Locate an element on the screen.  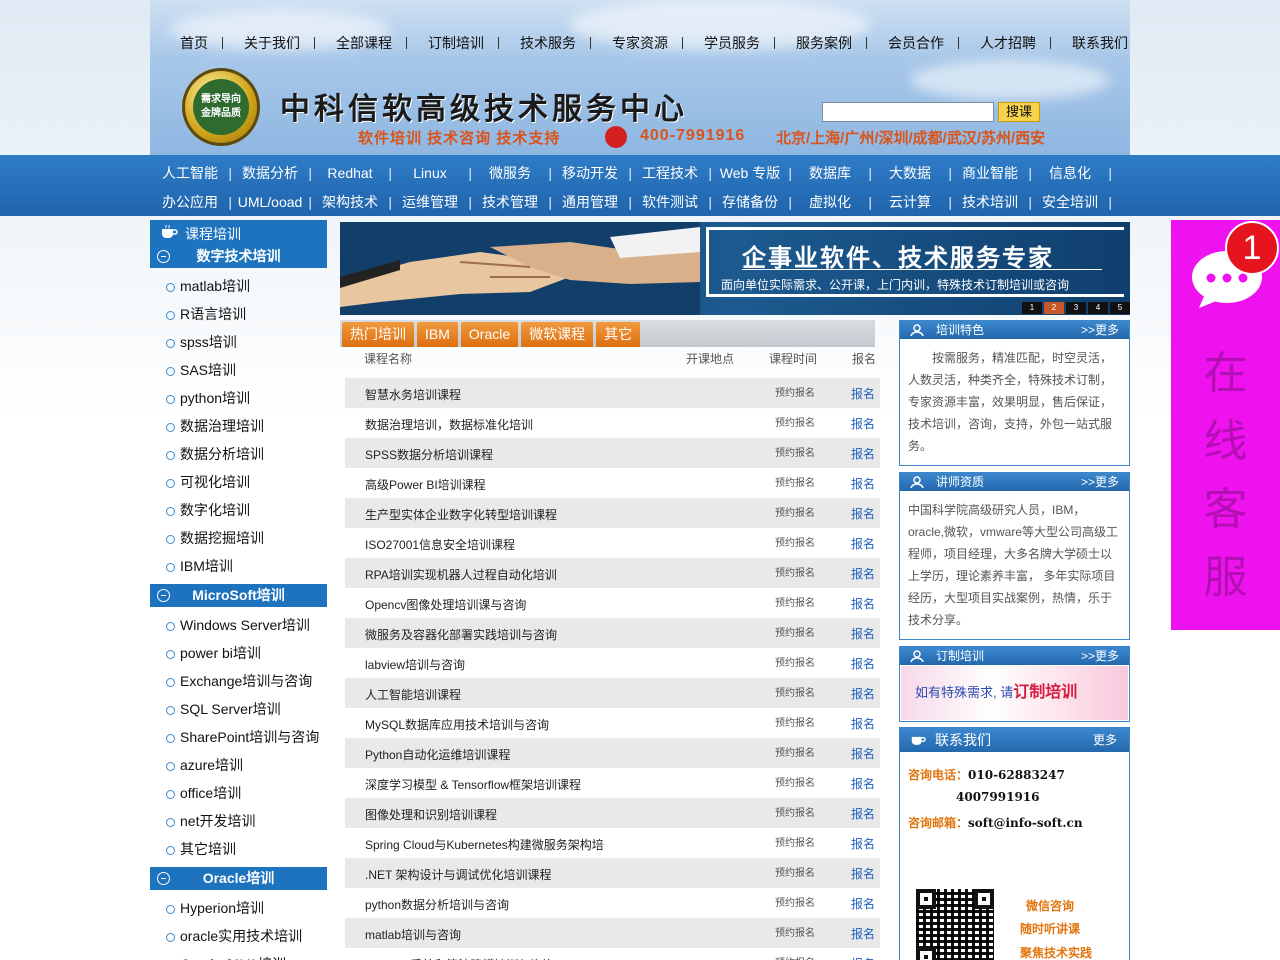
category-link: 大数据 is located at coordinates (911, 173).